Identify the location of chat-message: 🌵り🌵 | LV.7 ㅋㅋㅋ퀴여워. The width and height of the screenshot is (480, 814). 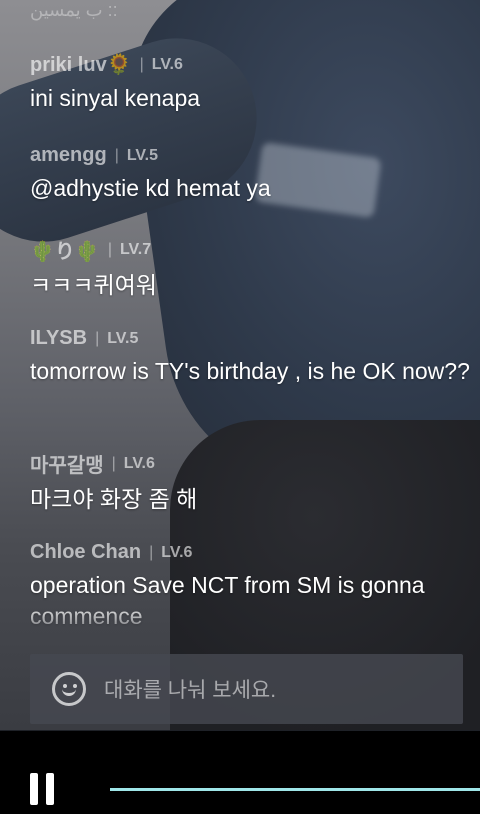
(250, 268).